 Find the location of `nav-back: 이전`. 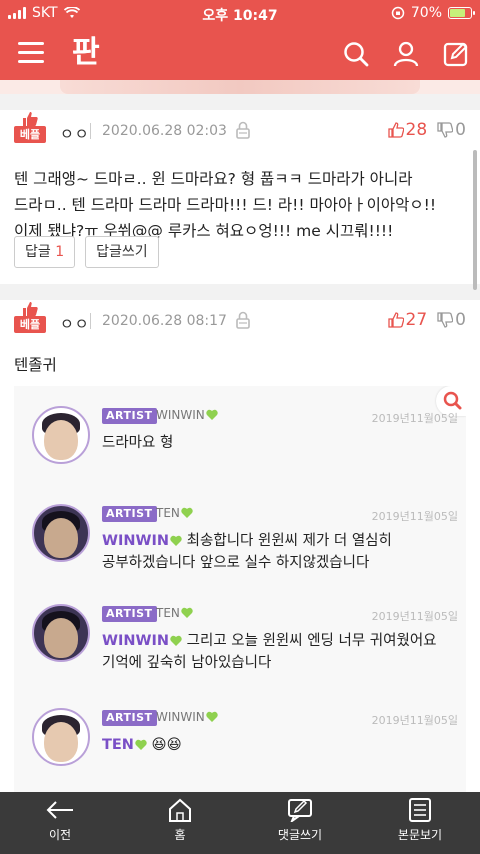

nav-back: 이전 is located at coordinates (60, 823).